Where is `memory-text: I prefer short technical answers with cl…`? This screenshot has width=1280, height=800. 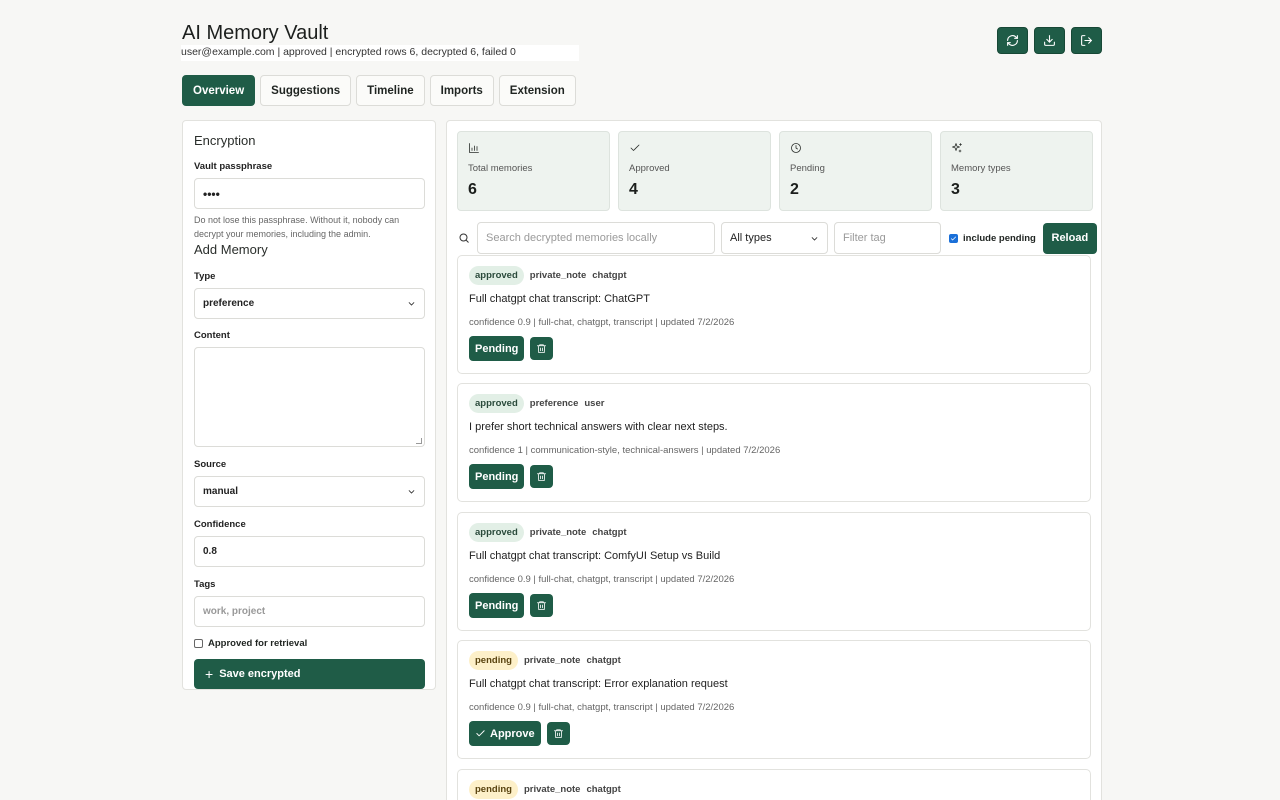 memory-text: I prefer short technical answers with cl… is located at coordinates (598, 427).